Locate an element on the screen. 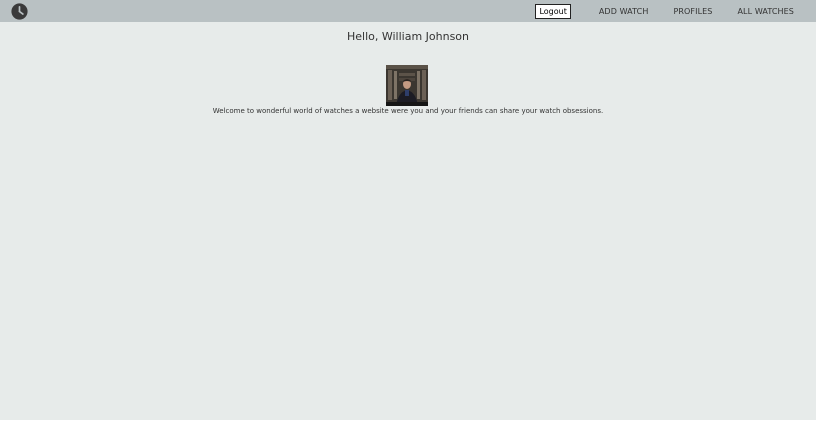 This screenshot has width=816, height=421. nav-add-watch-link: ADD WATCH is located at coordinates (624, 11).